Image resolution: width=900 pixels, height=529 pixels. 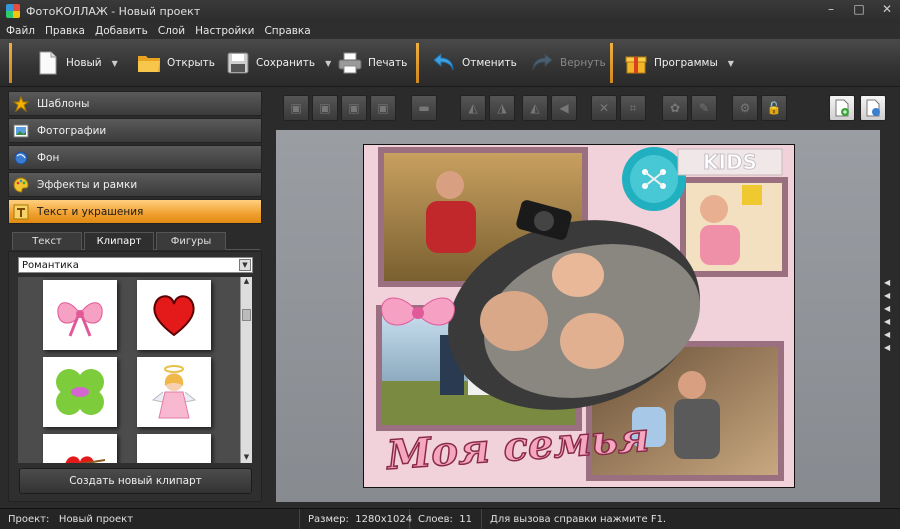 I want to click on bring-forward-icon: ▣, so click(x=354, y=108).